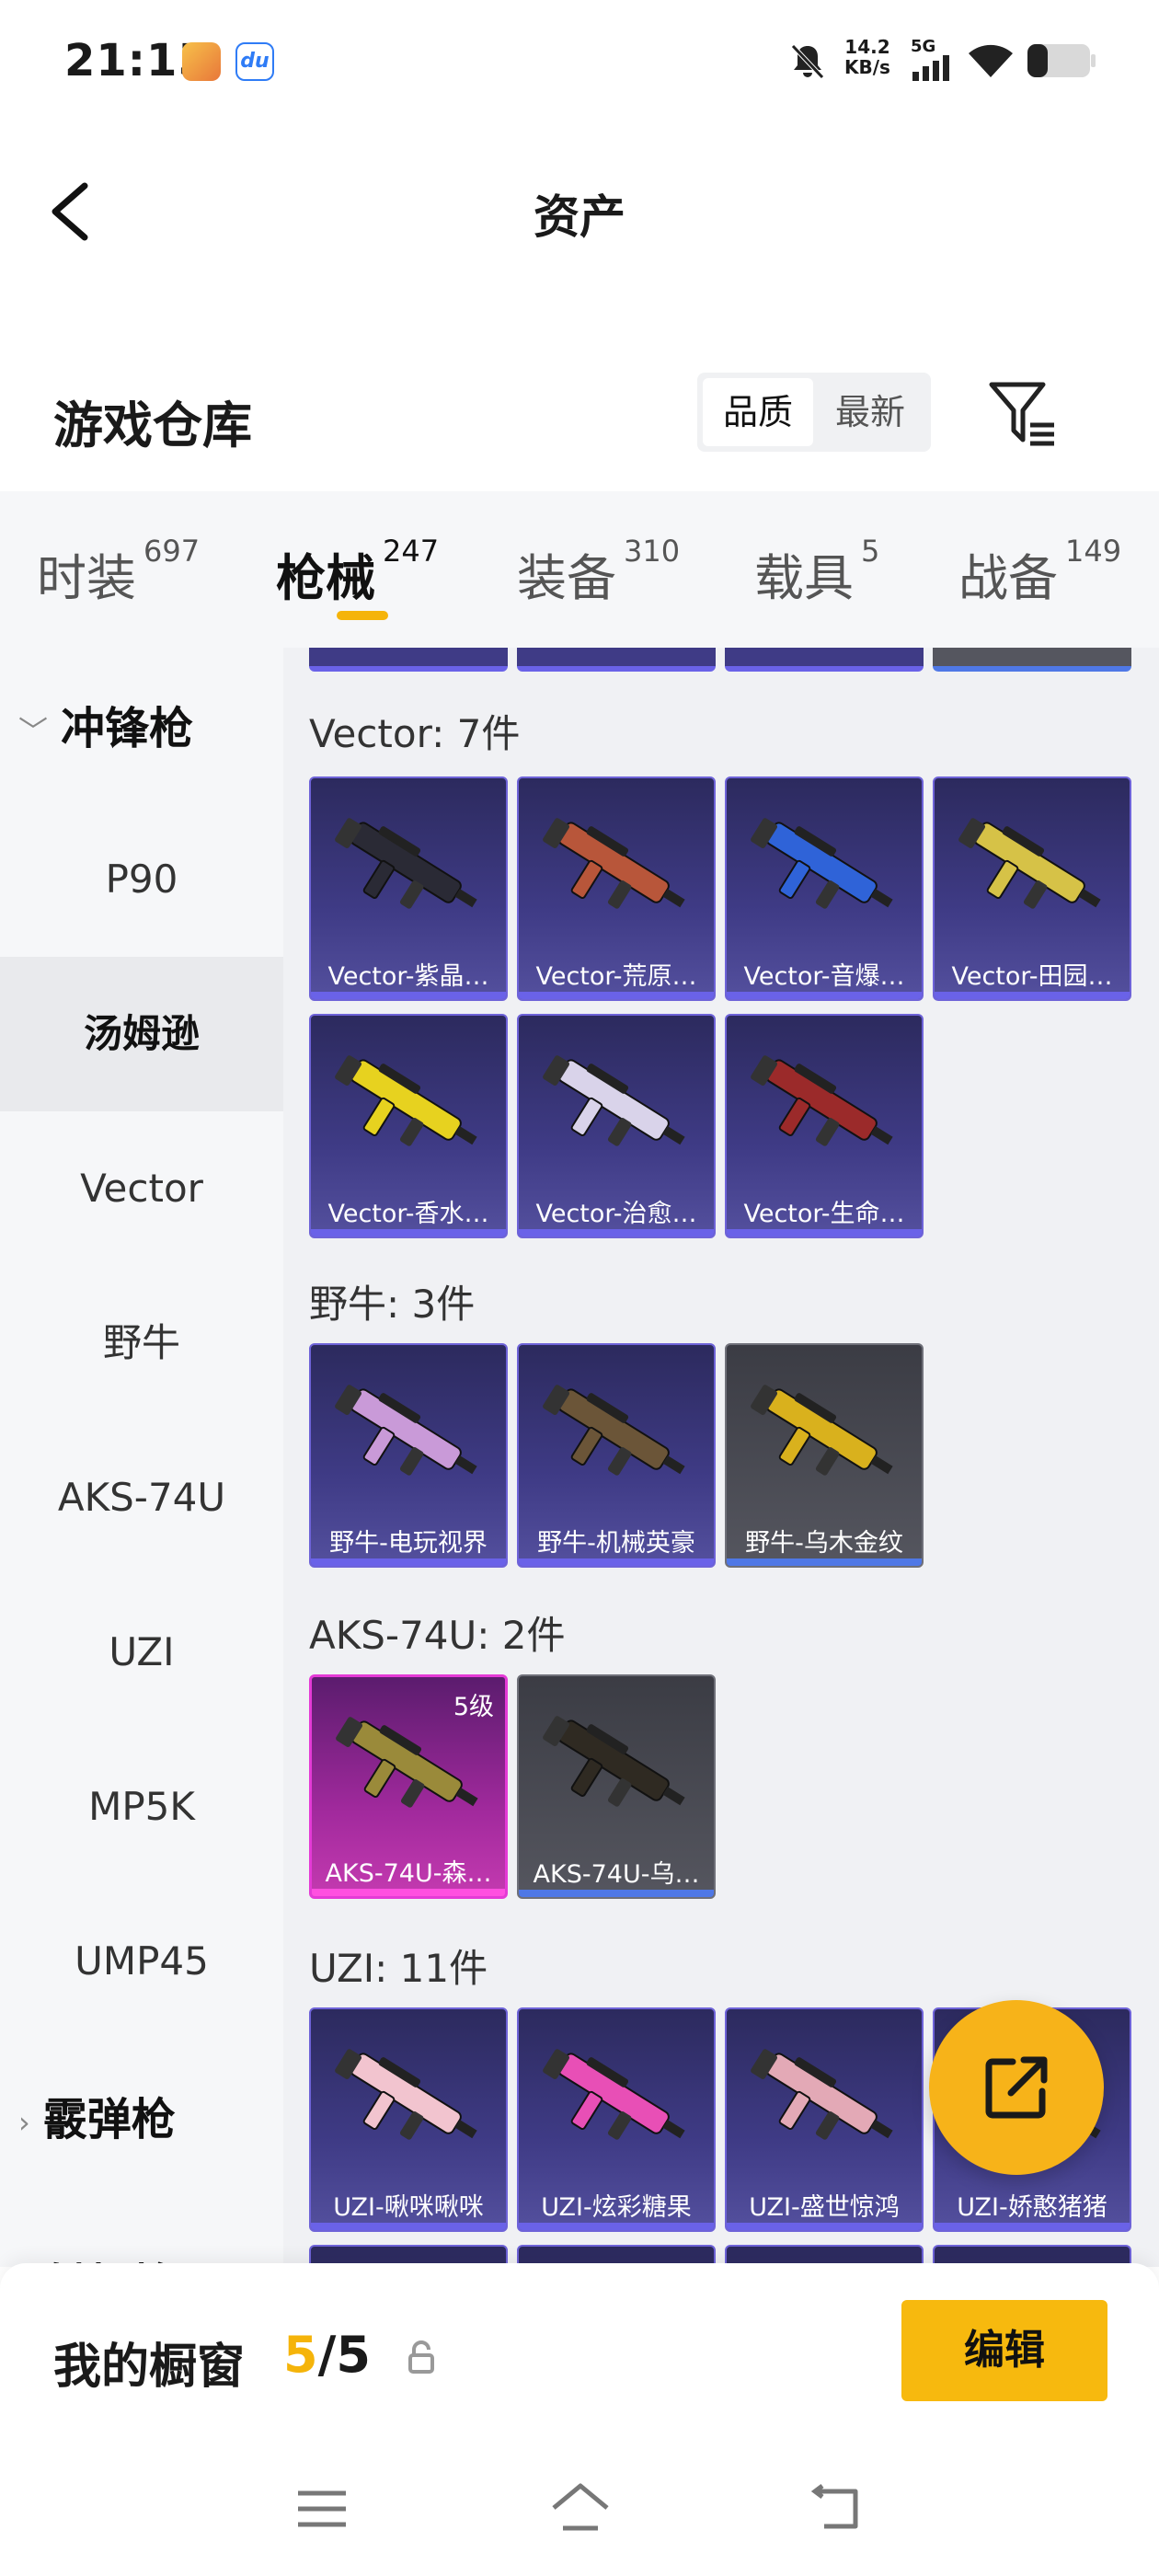 The image size is (1159, 2576). What do you see at coordinates (408, 2119) in the screenshot?
I see `weapon-card: UZI-啾咪啾咪` at bounding box center [408, 2119].